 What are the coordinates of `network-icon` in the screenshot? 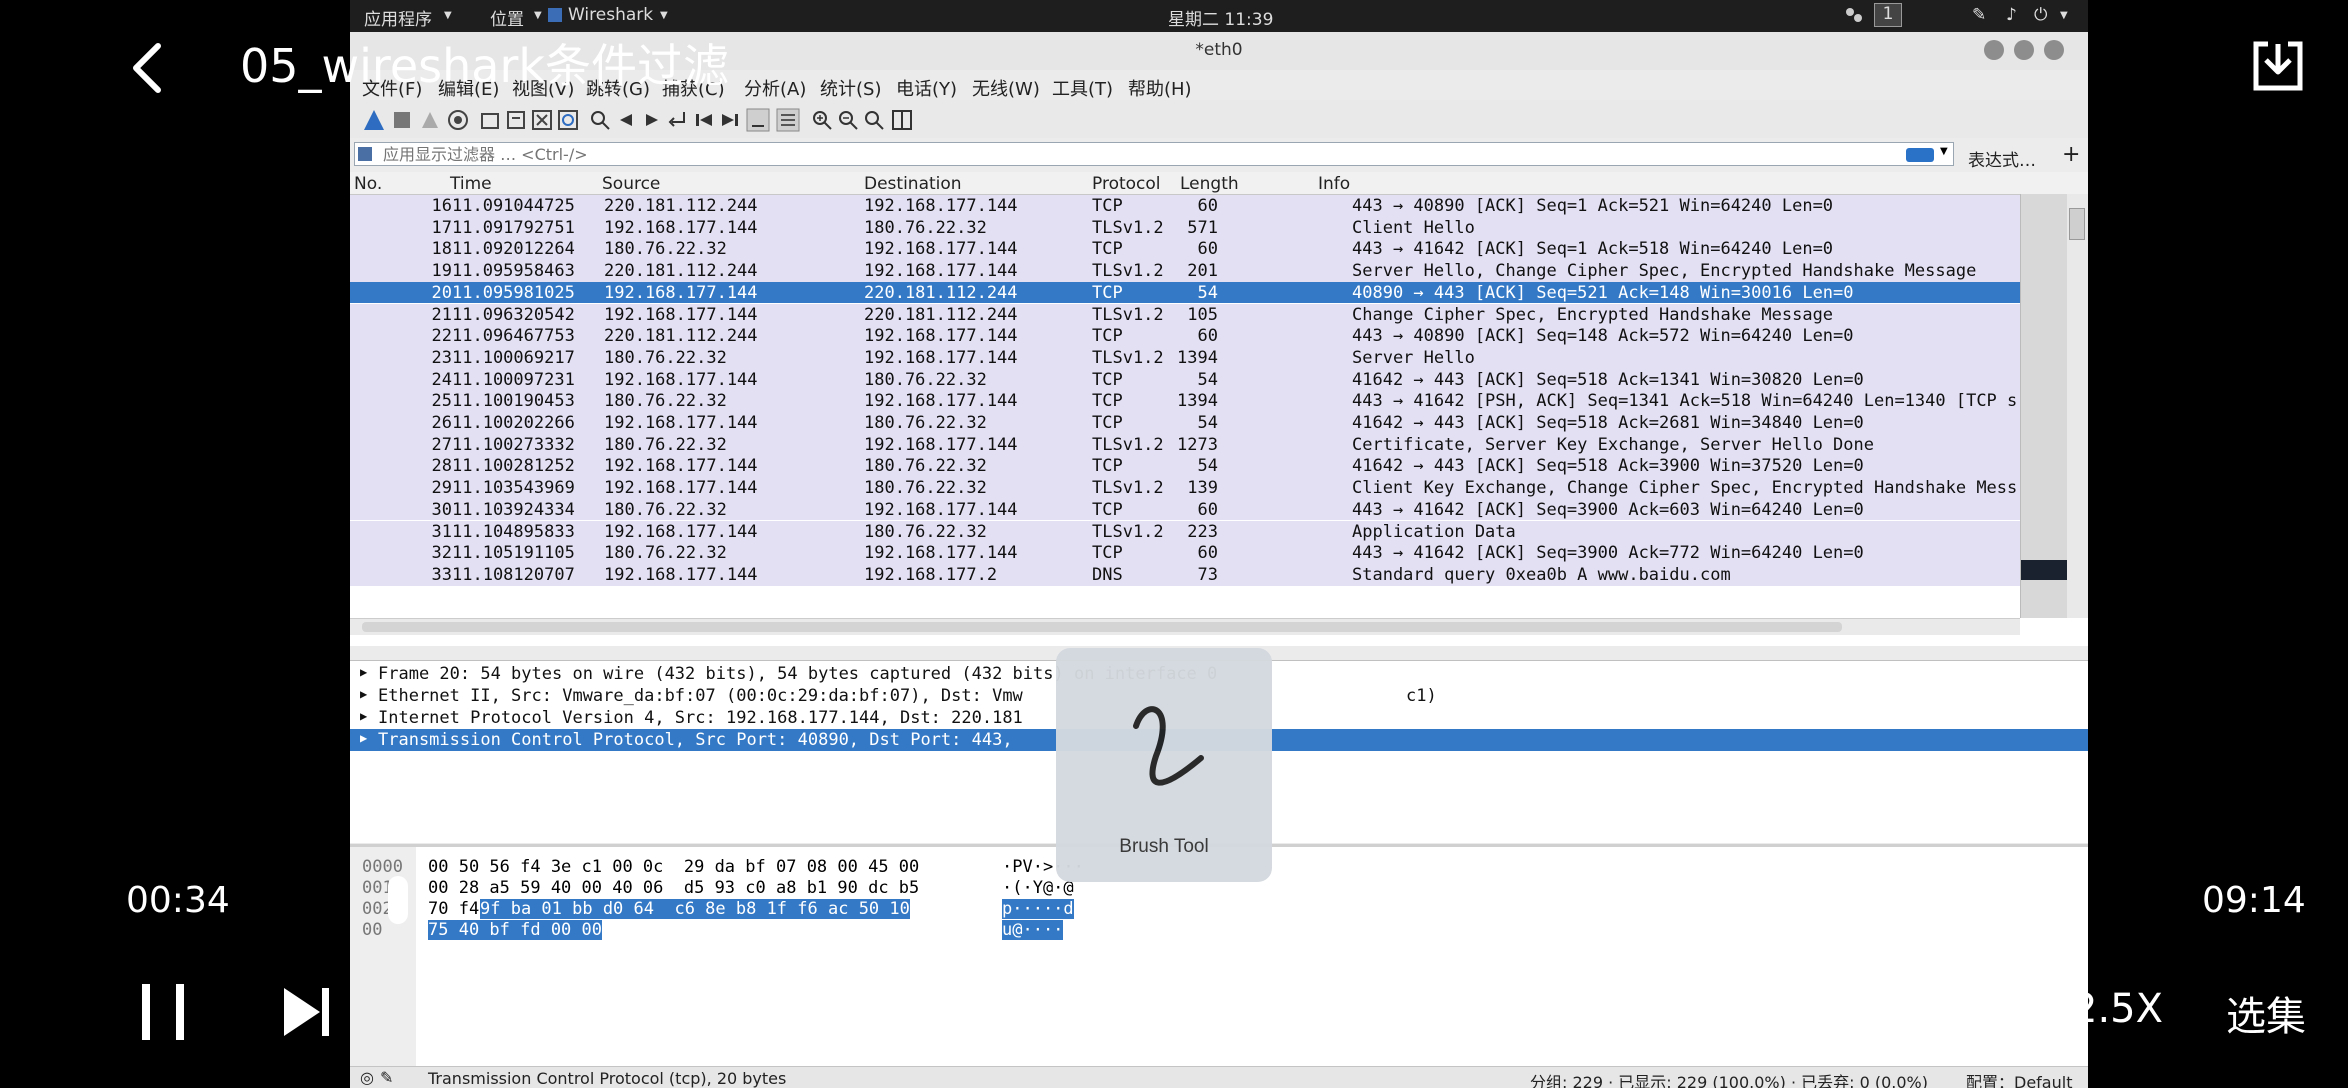 It's located at (1854, 14).